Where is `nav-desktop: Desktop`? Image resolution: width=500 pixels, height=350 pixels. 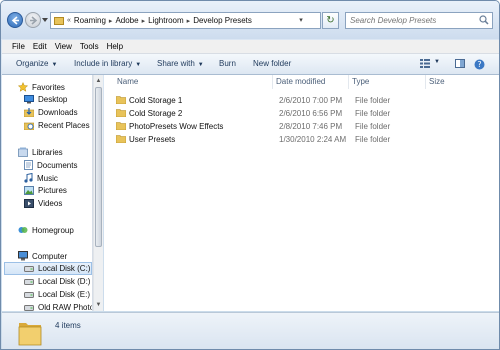 nav-desktop: Desktop is located at coordinates (45, 99).